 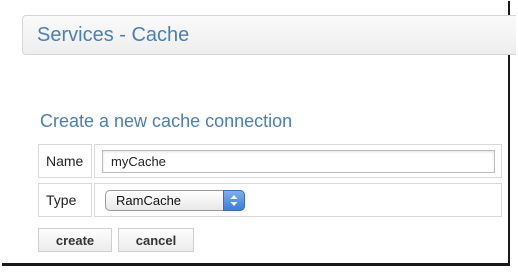 I want to click on name-value-cell, so click(x=298, y=161).